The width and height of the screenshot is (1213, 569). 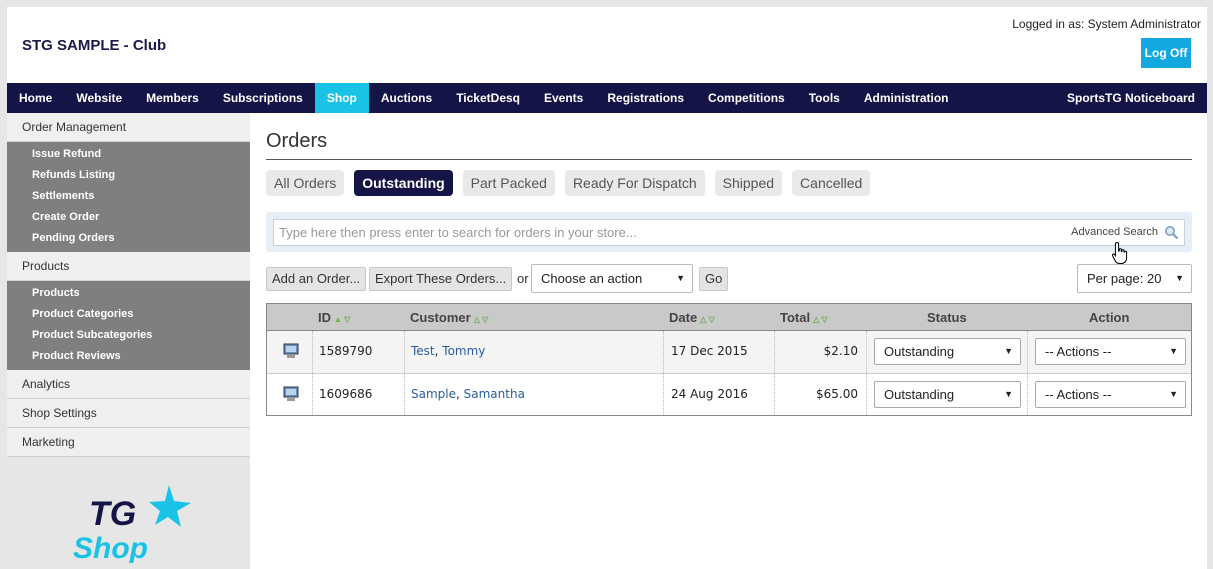 What do you see at coordinates (488, 98) in the screenshot?
I see `nav-ticketdesq: TicketDesq` at bounding box center [488, 98].